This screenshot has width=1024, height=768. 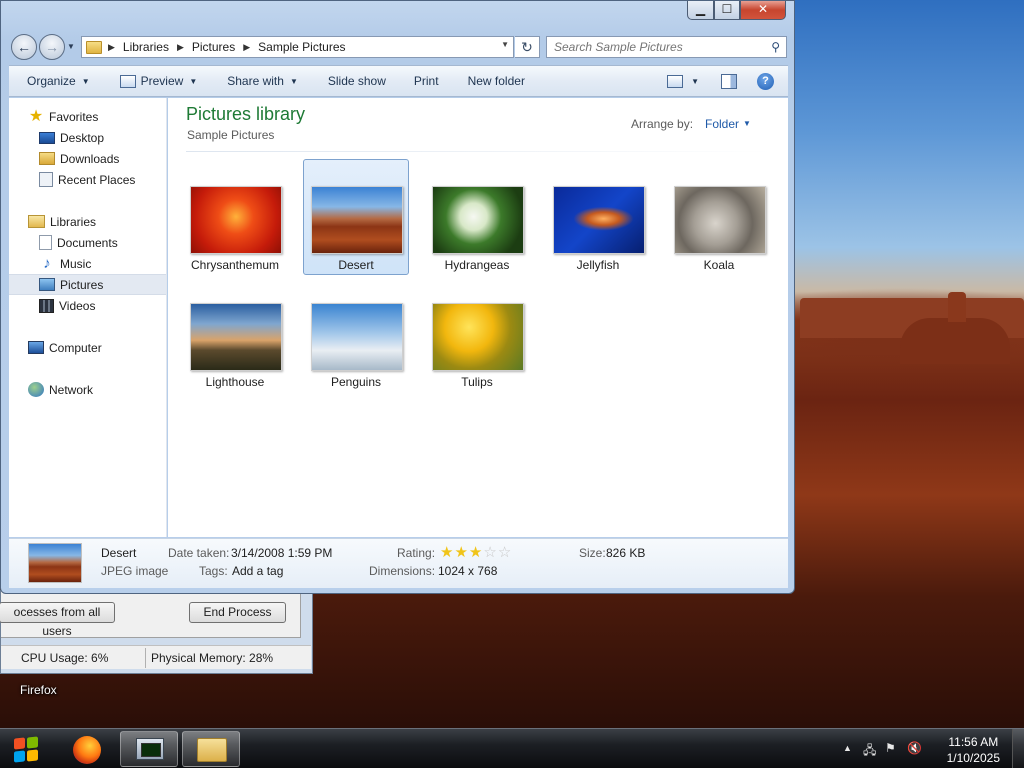 What do you see at coordinates (36, 221) in the screenshot?
I see `libraries-icon` at bounding box center [36, 221].